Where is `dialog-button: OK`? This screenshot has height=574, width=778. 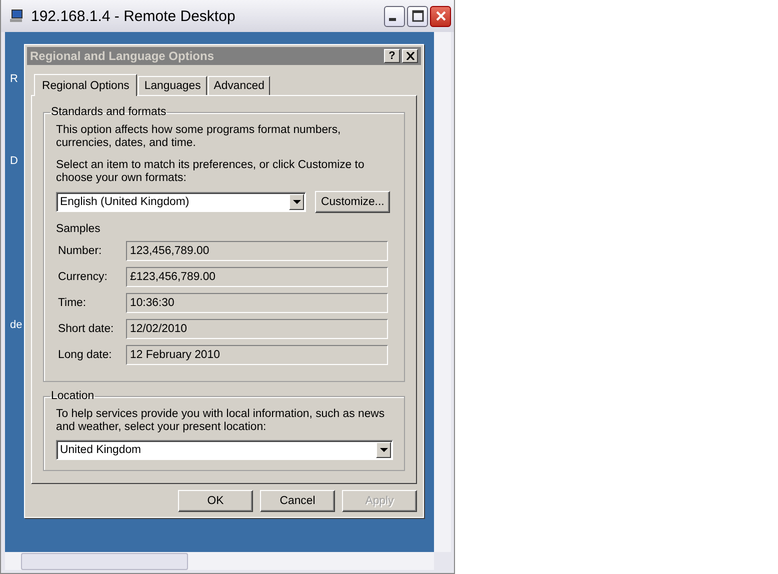 dialog-button: OK is located at coordinates (215, 501).